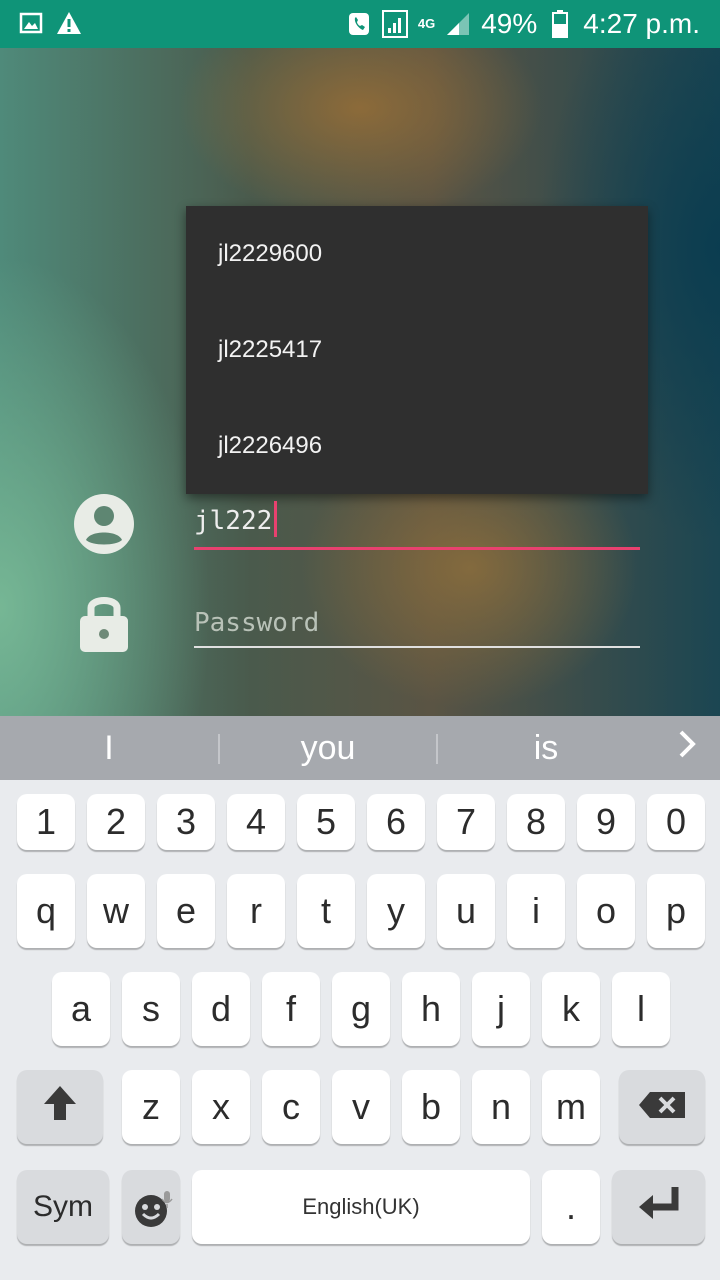  Describe the element at coordinates (426, 23) in the screenshot. I see `network-type-label: 4G` at that location.